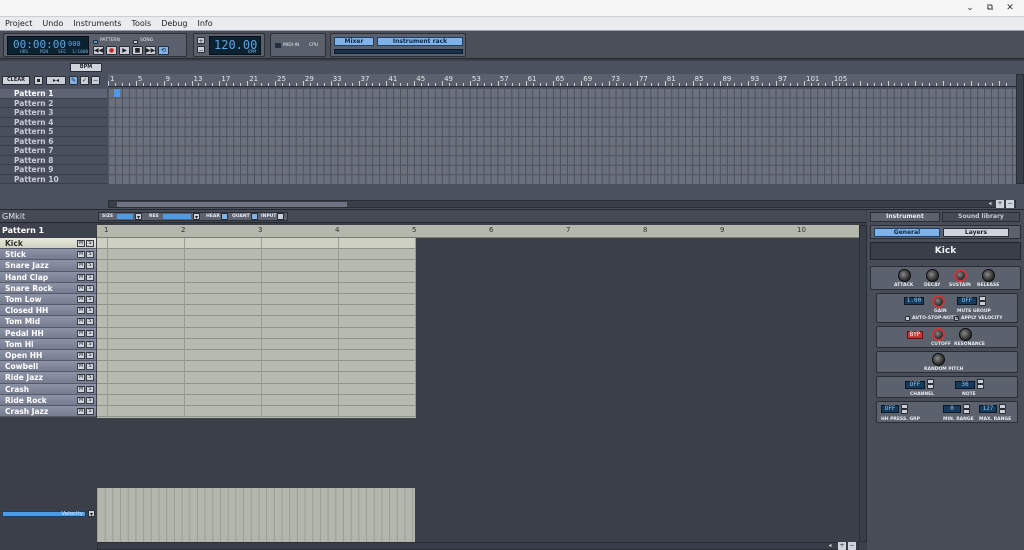 This screenshot has width=1024, height=550. Describe the element at coordinates (904, 411) in the screenshot. I see `hh-press-down-icon` at that location.